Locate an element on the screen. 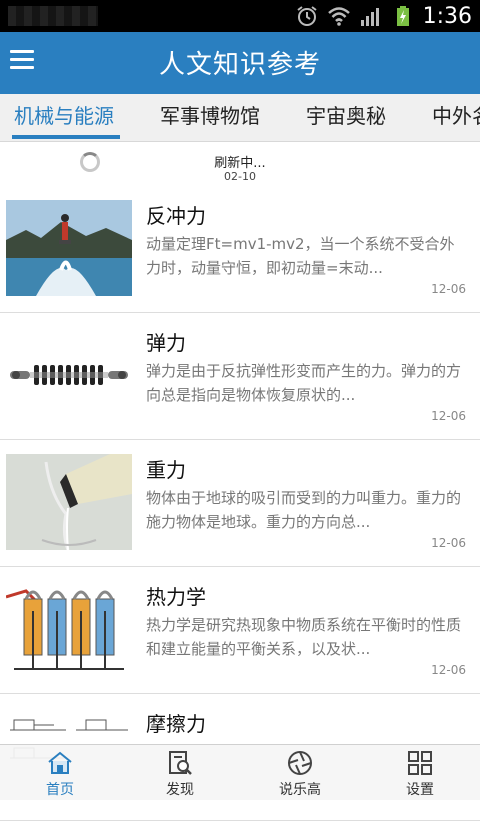  article-title: 摩擦力 is located at coordinates (176, 724).